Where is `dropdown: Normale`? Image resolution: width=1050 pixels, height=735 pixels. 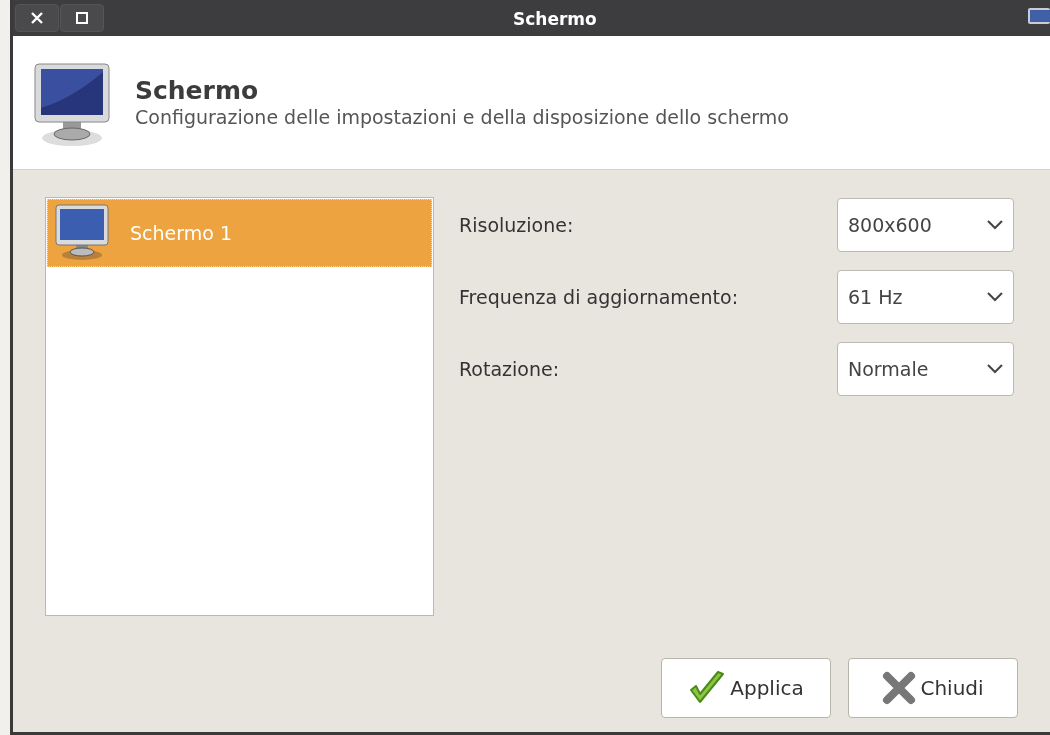 dropdown: Normale is located at coordinates (925, 369).